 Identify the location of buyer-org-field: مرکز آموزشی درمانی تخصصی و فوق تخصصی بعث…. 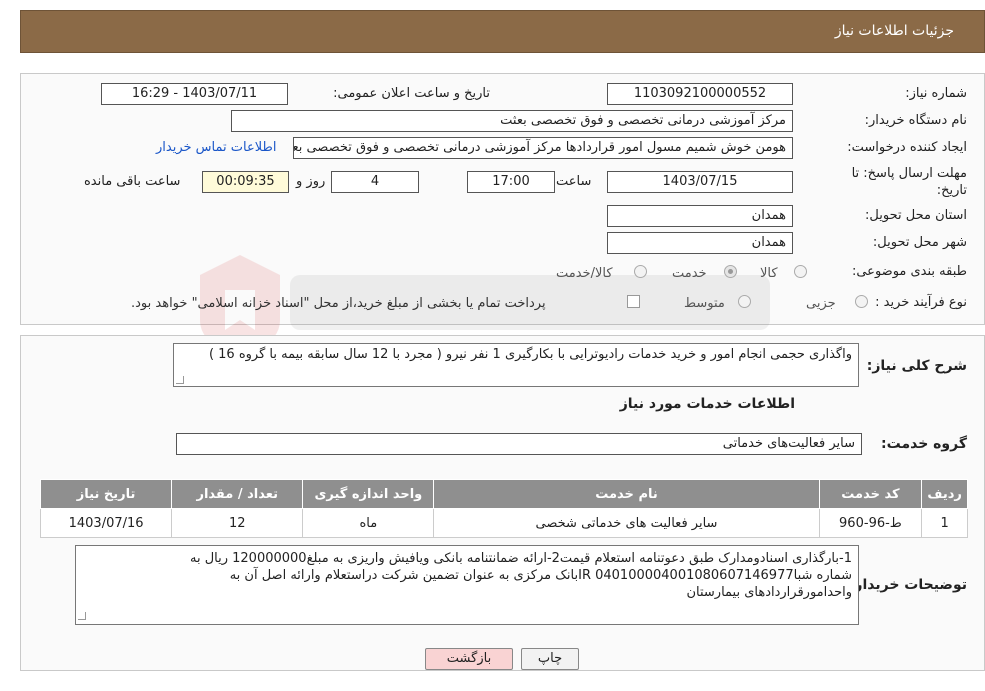
(512, 121).